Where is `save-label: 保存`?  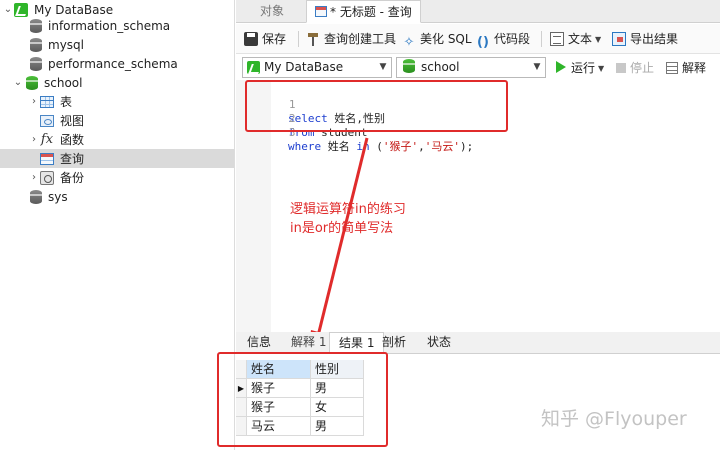 save-label: 保存 is located at coordinates (274, 39).